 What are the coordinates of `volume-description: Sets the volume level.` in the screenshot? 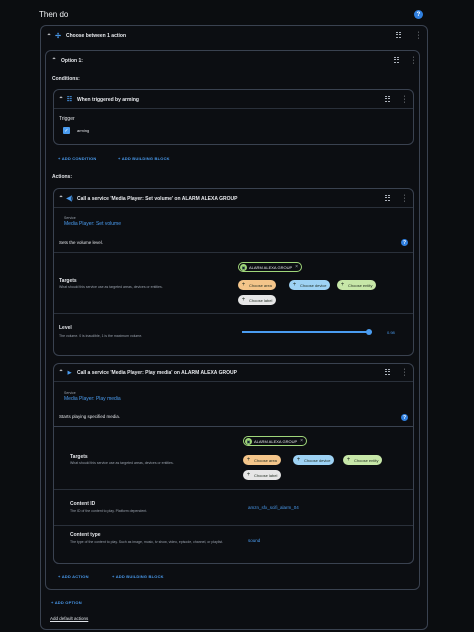 It's located at (81, 242).